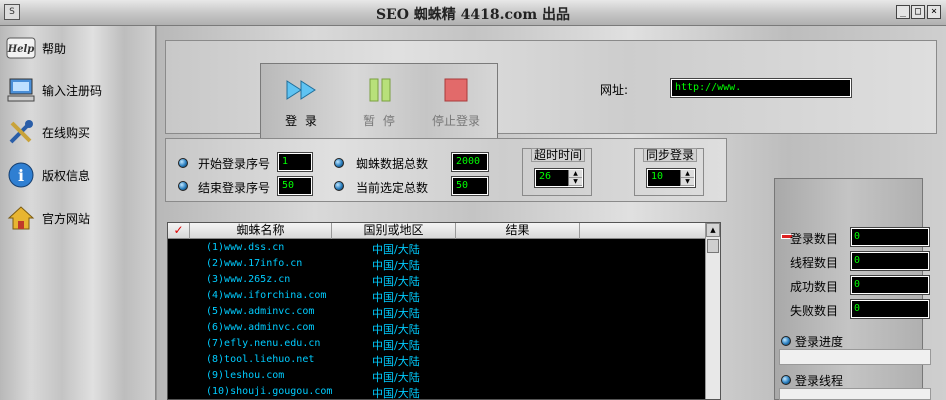  Describe the element at coordinates (518, 231) in the screenshot. I see `column-header-result: 结果` at that location.